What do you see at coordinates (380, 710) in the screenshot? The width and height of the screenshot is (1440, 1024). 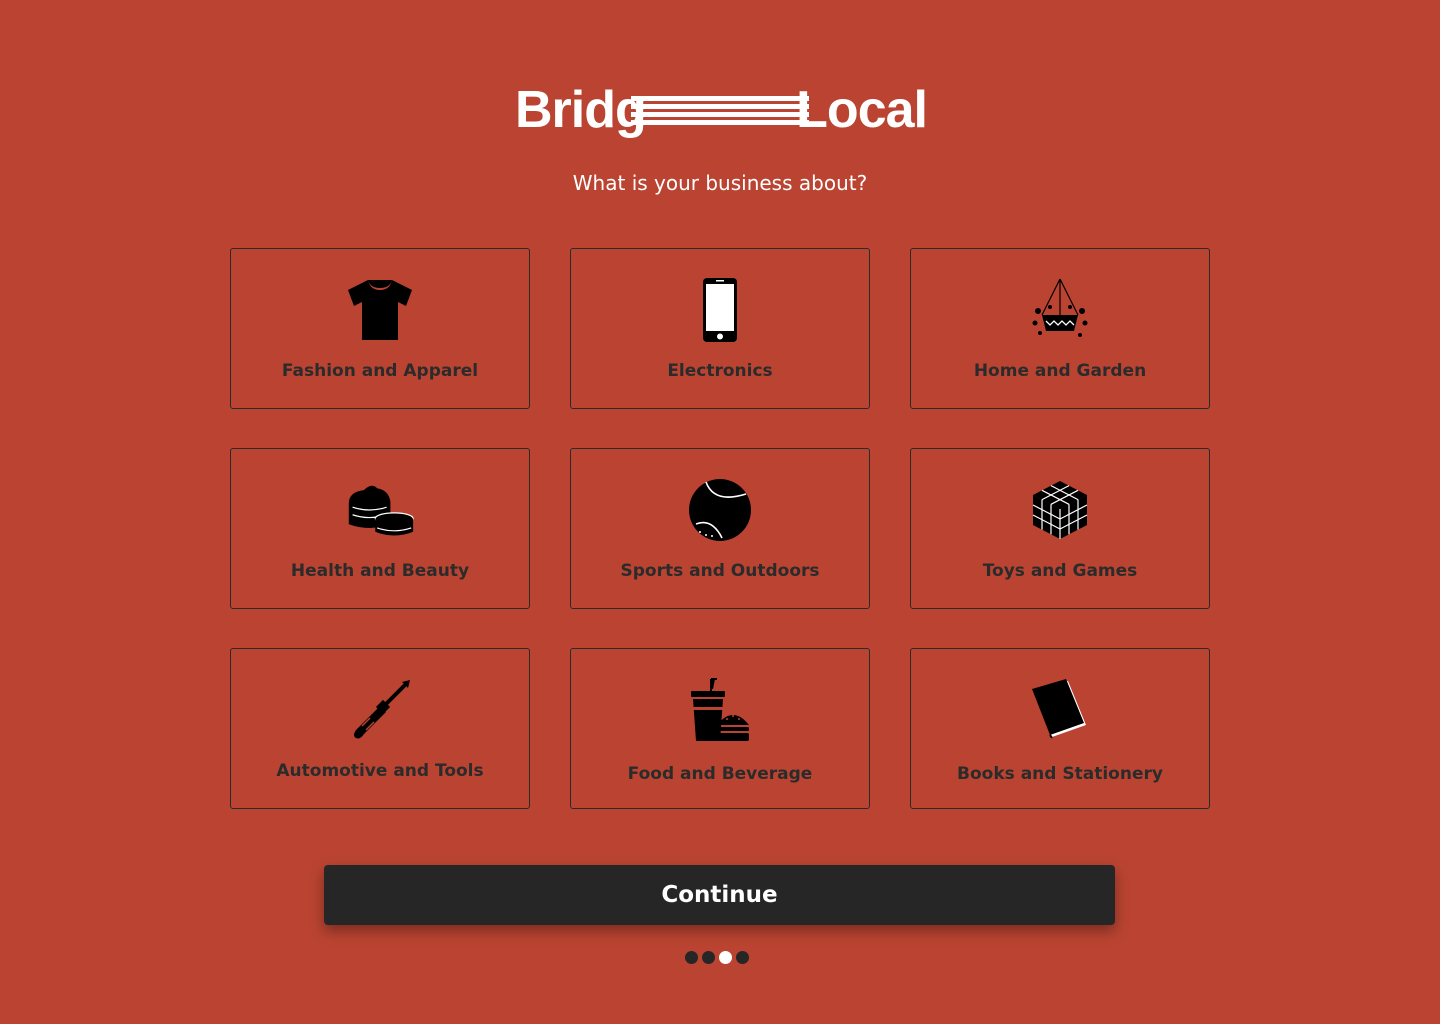 I see `screwdriver-icon` at bounding box center [380, 710].